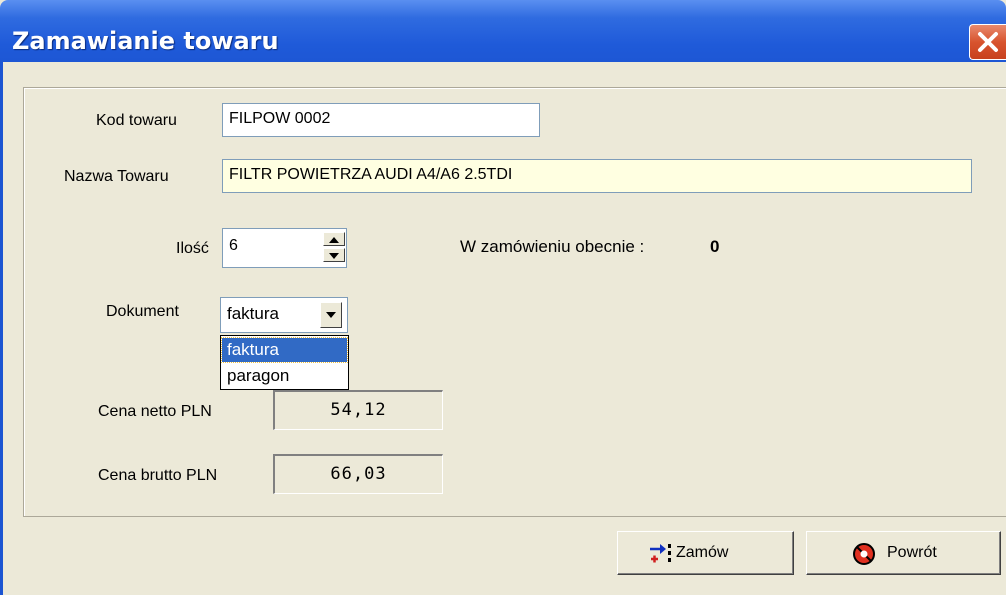  What do you see at coordinates (284, 376) in the screenshot?
I see `option-paragon: paragon` at bounding box center [284, 376].